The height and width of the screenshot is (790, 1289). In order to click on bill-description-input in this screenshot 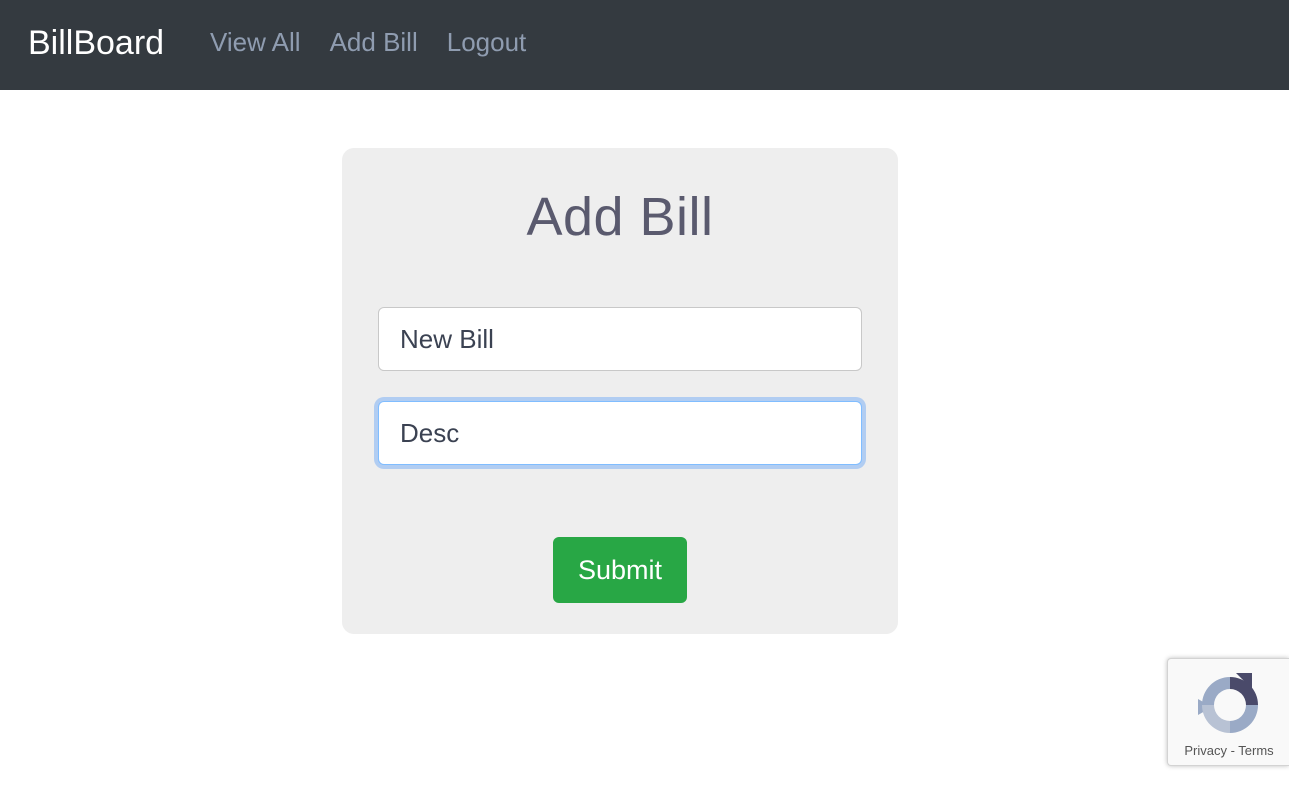, I will do `click(620, 433)`.